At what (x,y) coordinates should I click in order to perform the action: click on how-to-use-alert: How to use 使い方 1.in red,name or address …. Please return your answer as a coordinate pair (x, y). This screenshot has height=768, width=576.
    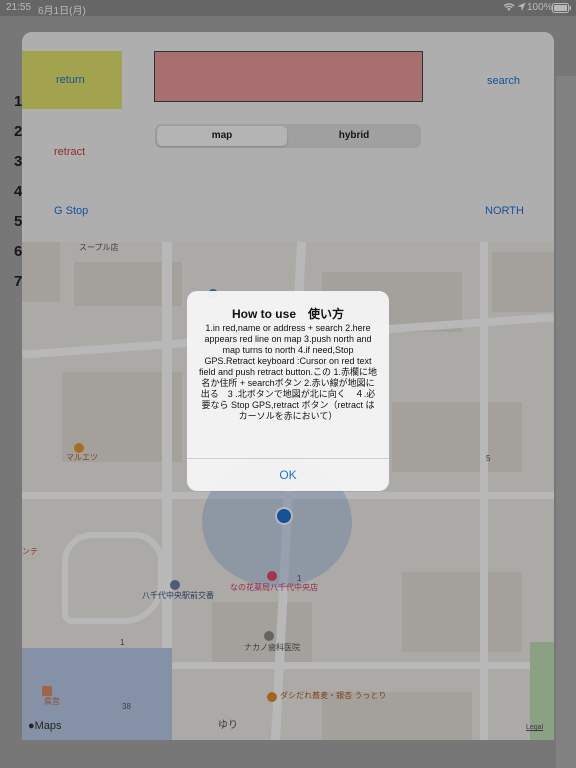
    Looking at the image, I should click on (288, 391).